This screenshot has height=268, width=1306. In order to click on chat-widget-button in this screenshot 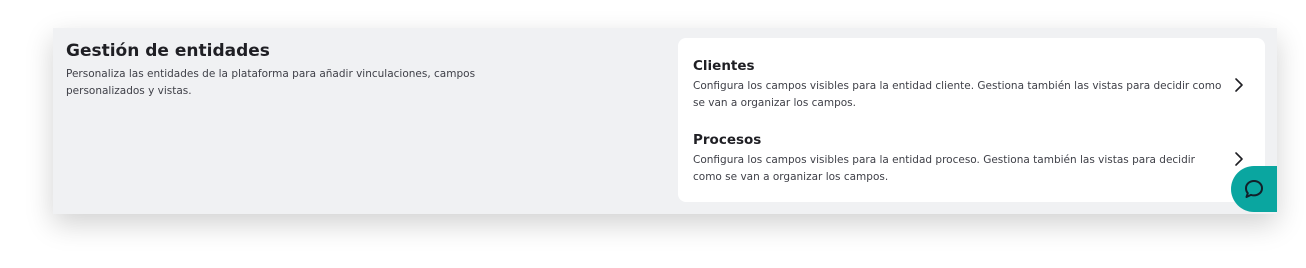, I will do `click(1254, 189)`.